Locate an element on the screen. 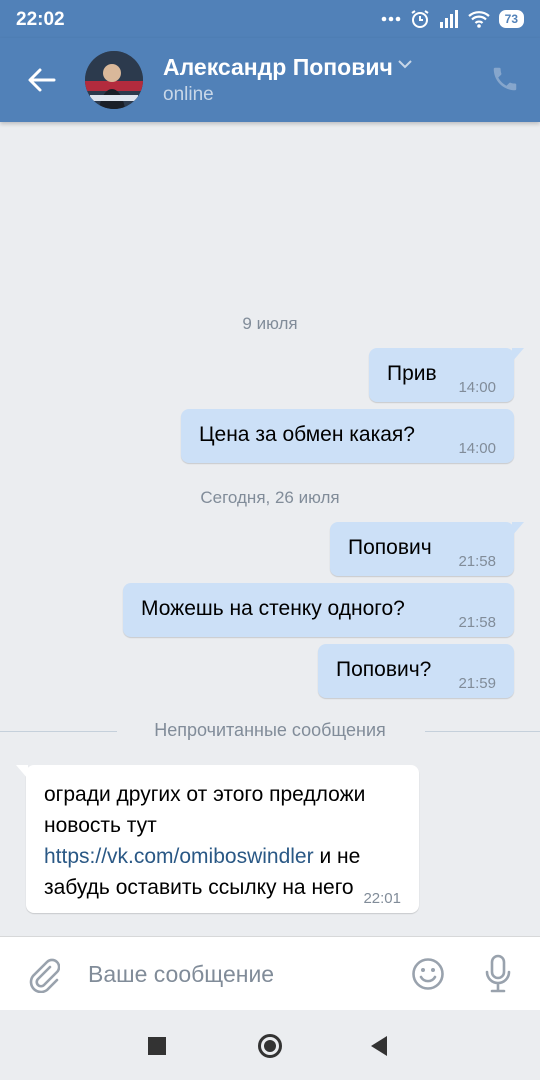 The image size is (540, 1080). date-separator: 9 июля is located at coordinates (270, 323).